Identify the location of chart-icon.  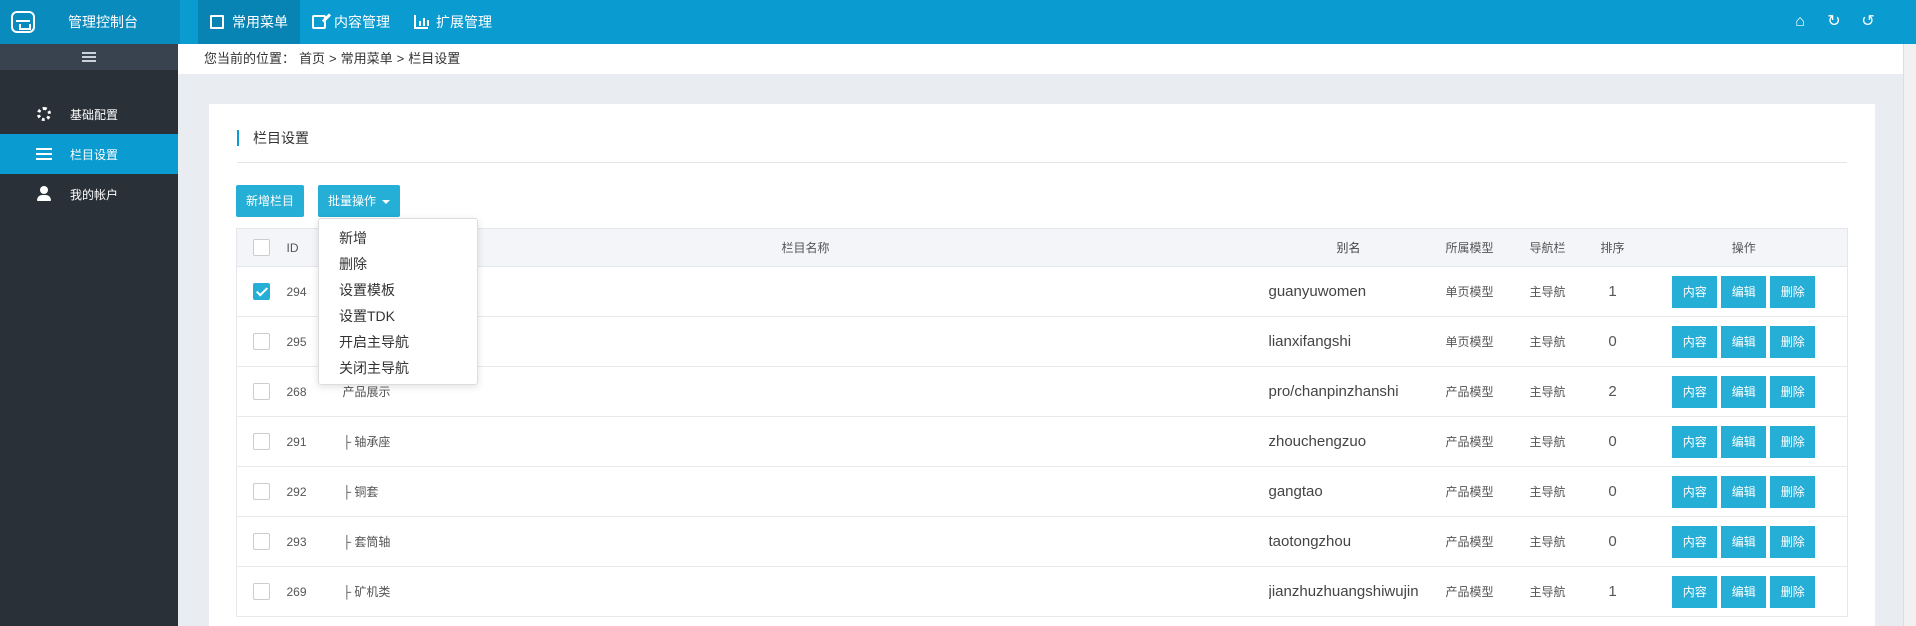
(421, 22).